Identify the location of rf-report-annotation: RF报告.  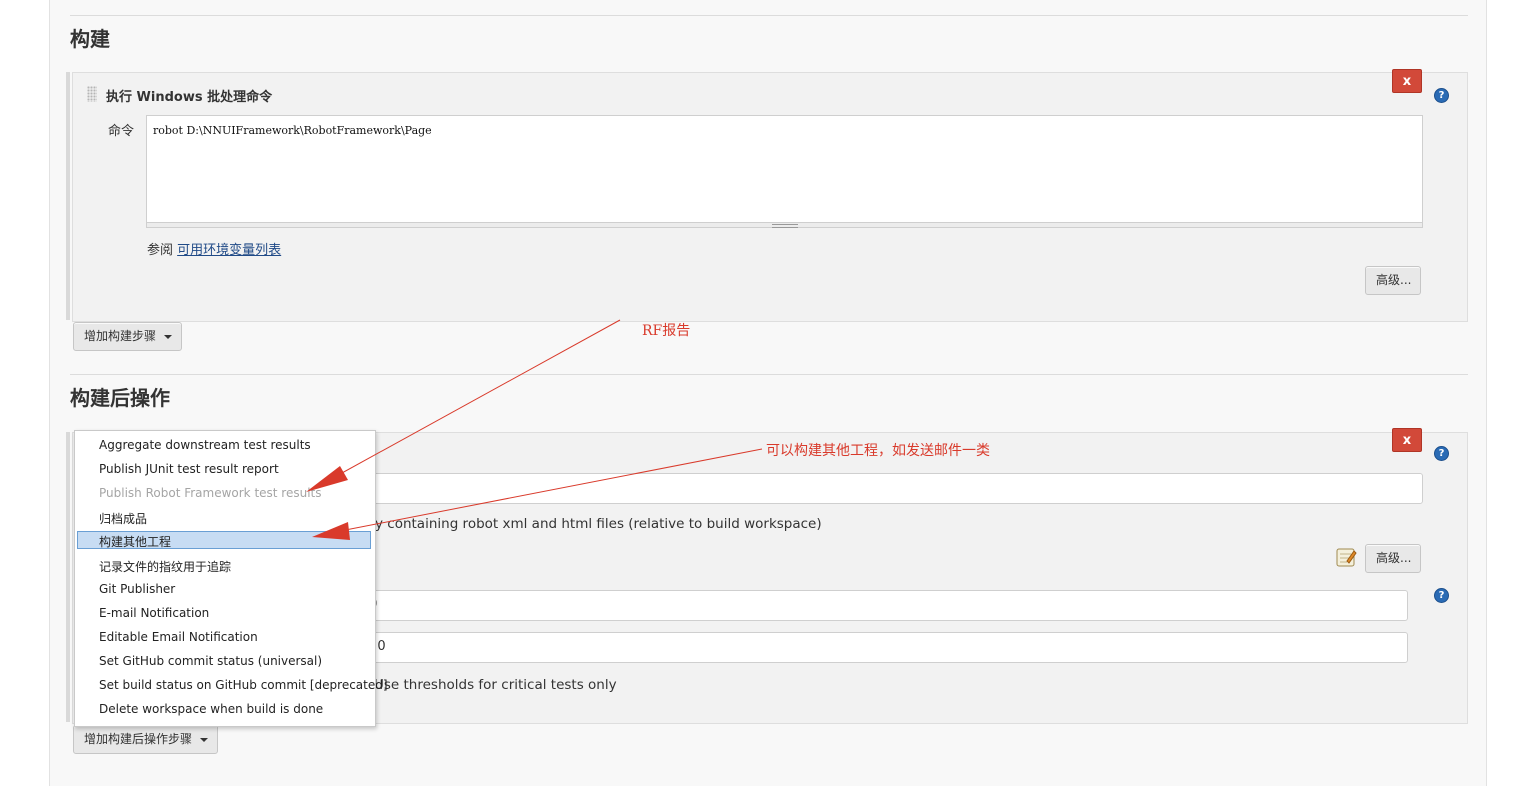
(666, 331).